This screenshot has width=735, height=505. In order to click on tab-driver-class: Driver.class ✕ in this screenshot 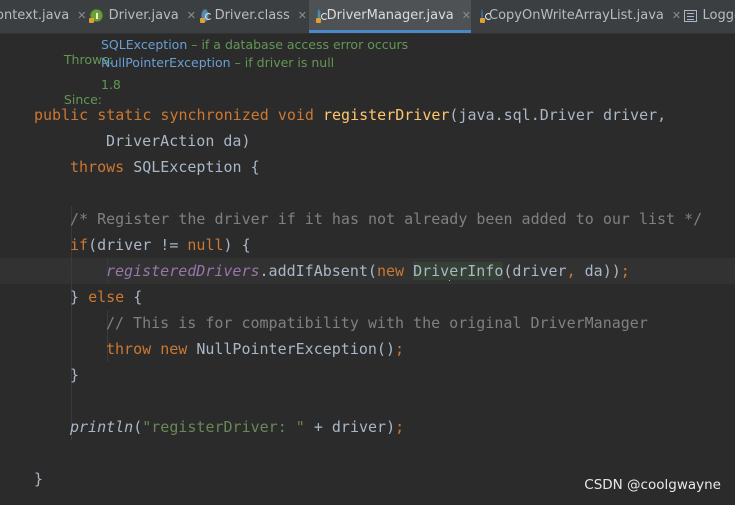, I will do `click(253, 16)`.